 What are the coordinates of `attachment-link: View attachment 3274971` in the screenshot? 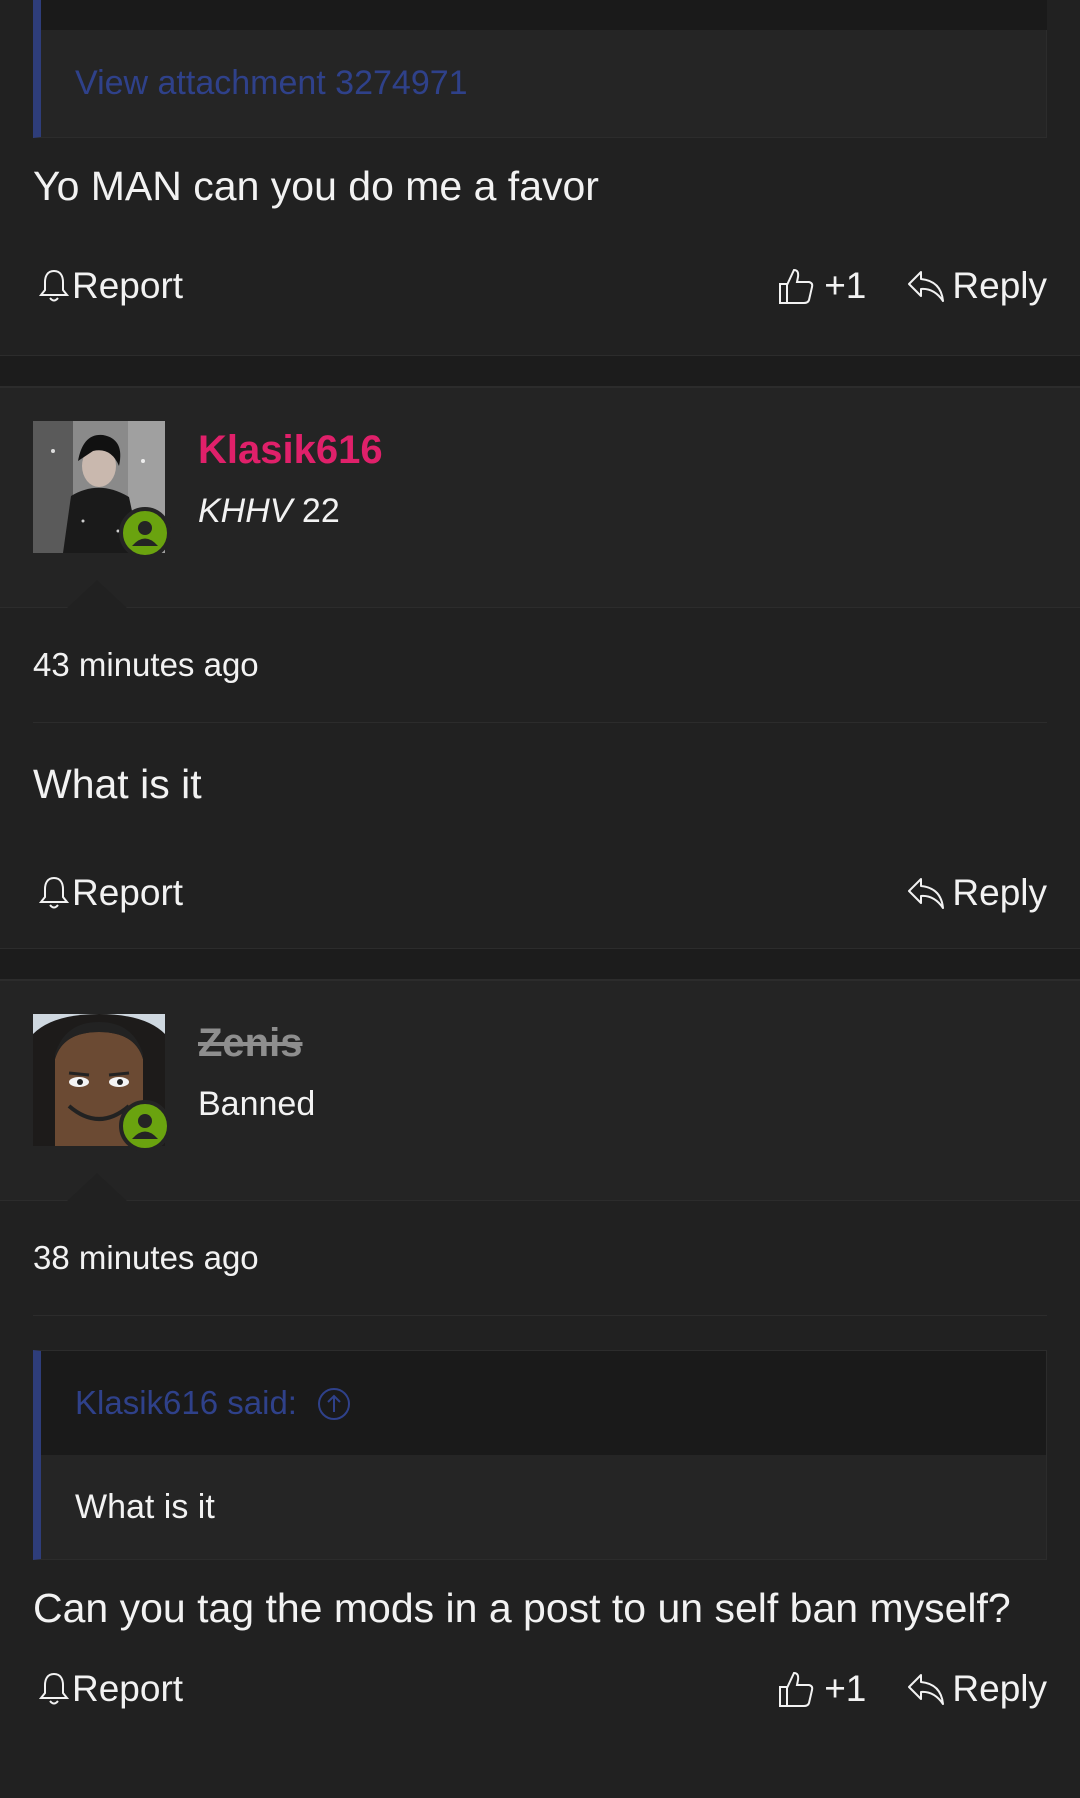 It's located at (543, 83).